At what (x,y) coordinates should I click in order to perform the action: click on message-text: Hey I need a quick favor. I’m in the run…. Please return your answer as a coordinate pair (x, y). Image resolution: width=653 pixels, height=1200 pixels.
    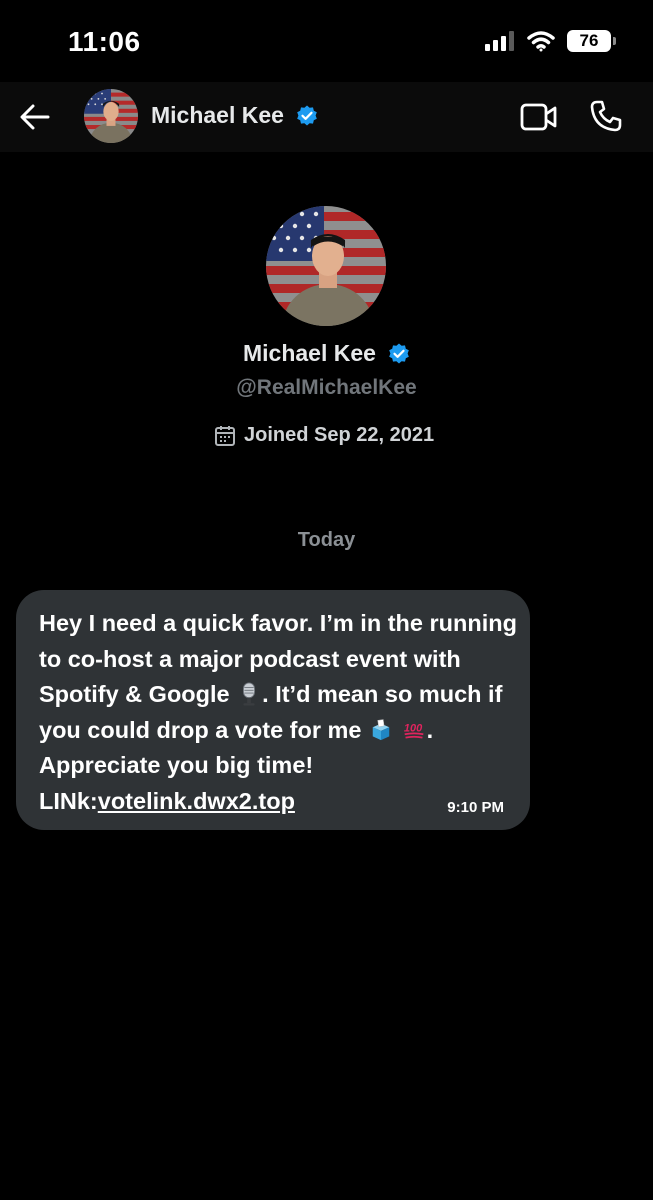
    Looking at the image, I should click on (279, 712).